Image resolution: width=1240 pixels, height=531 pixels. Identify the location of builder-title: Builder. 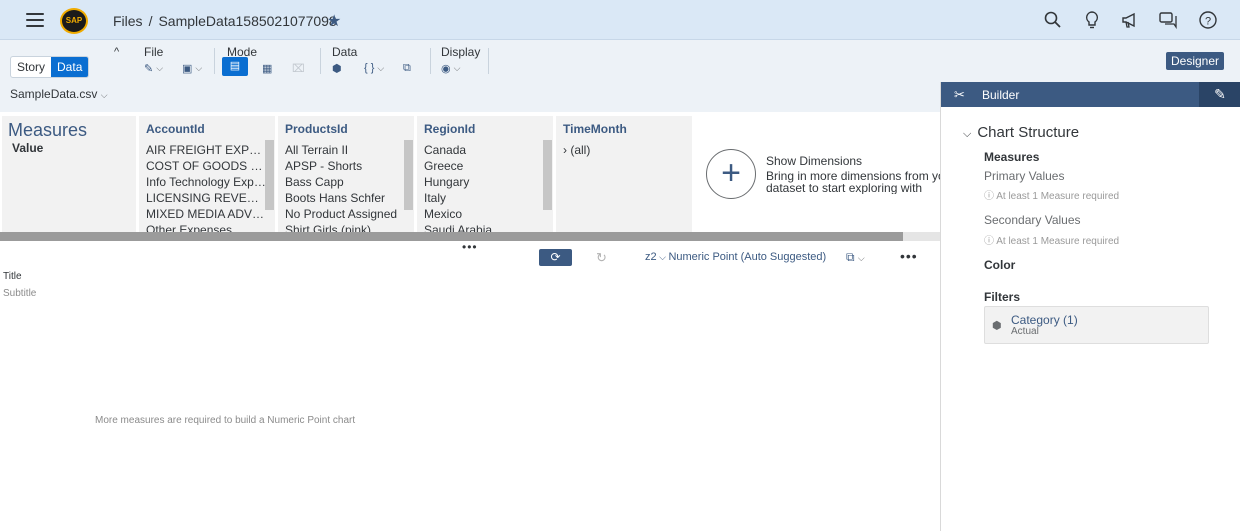
(1000, 95).